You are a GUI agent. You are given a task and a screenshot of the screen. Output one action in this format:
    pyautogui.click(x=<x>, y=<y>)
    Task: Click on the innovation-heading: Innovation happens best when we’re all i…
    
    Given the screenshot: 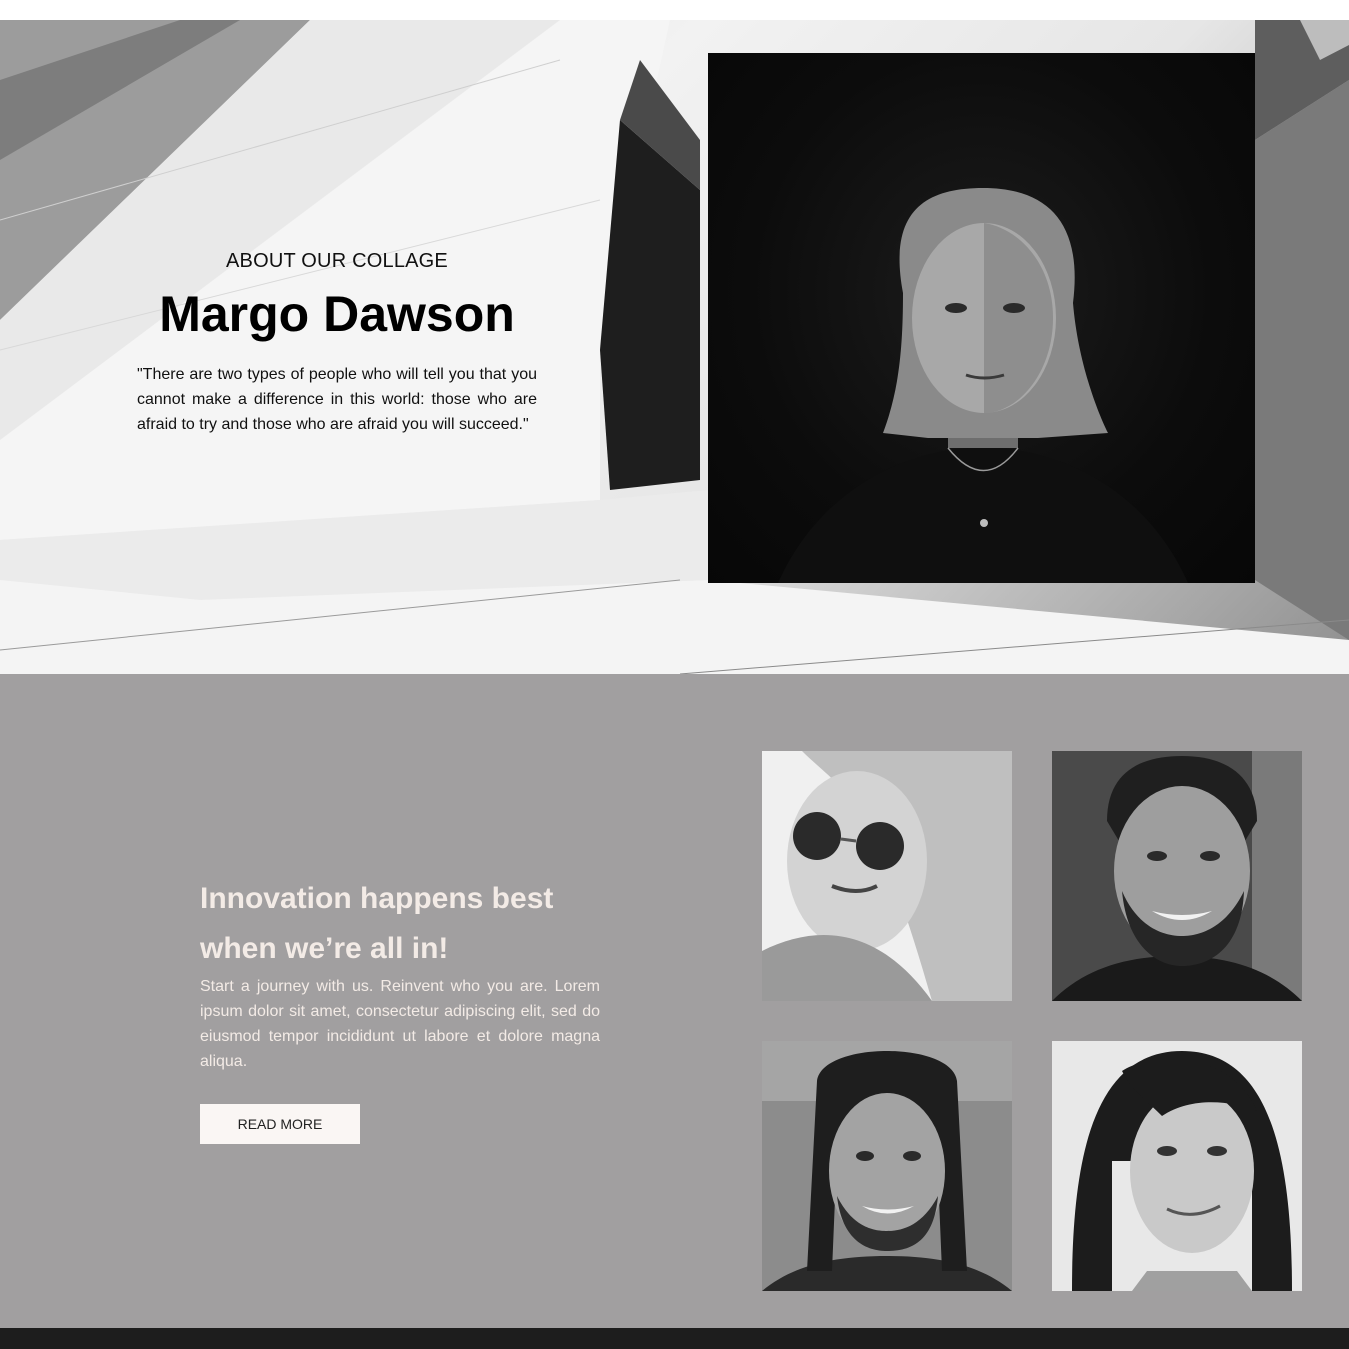 What is the action you would take?
    pyautogui.click(x=377, y=923)
    